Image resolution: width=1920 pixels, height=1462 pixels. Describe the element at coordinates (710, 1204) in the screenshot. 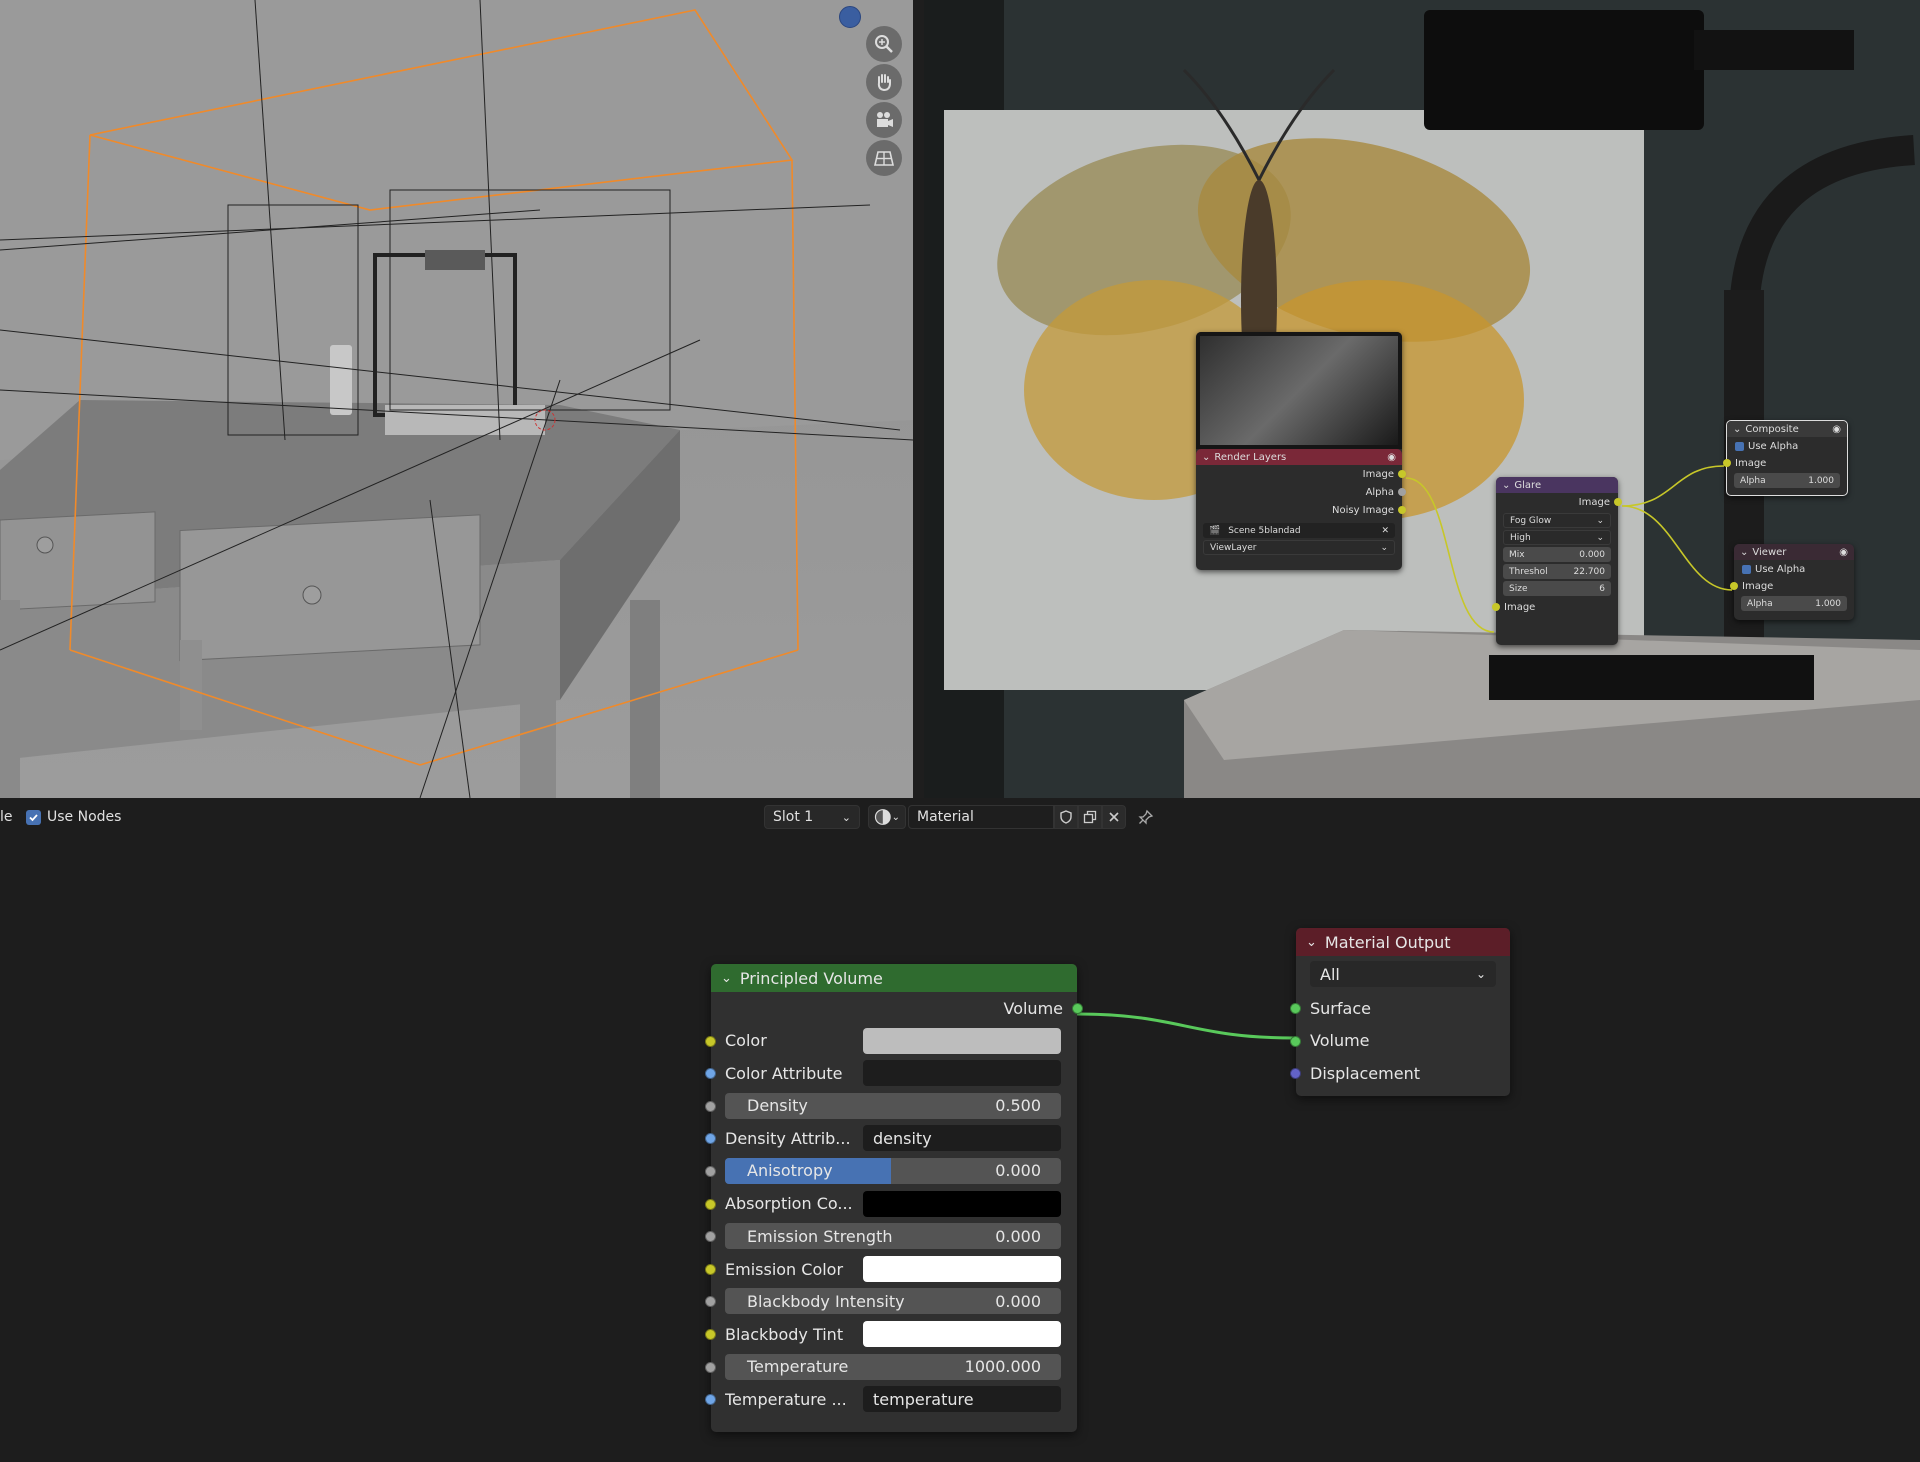

I see `absorption-color-socket` at that location.